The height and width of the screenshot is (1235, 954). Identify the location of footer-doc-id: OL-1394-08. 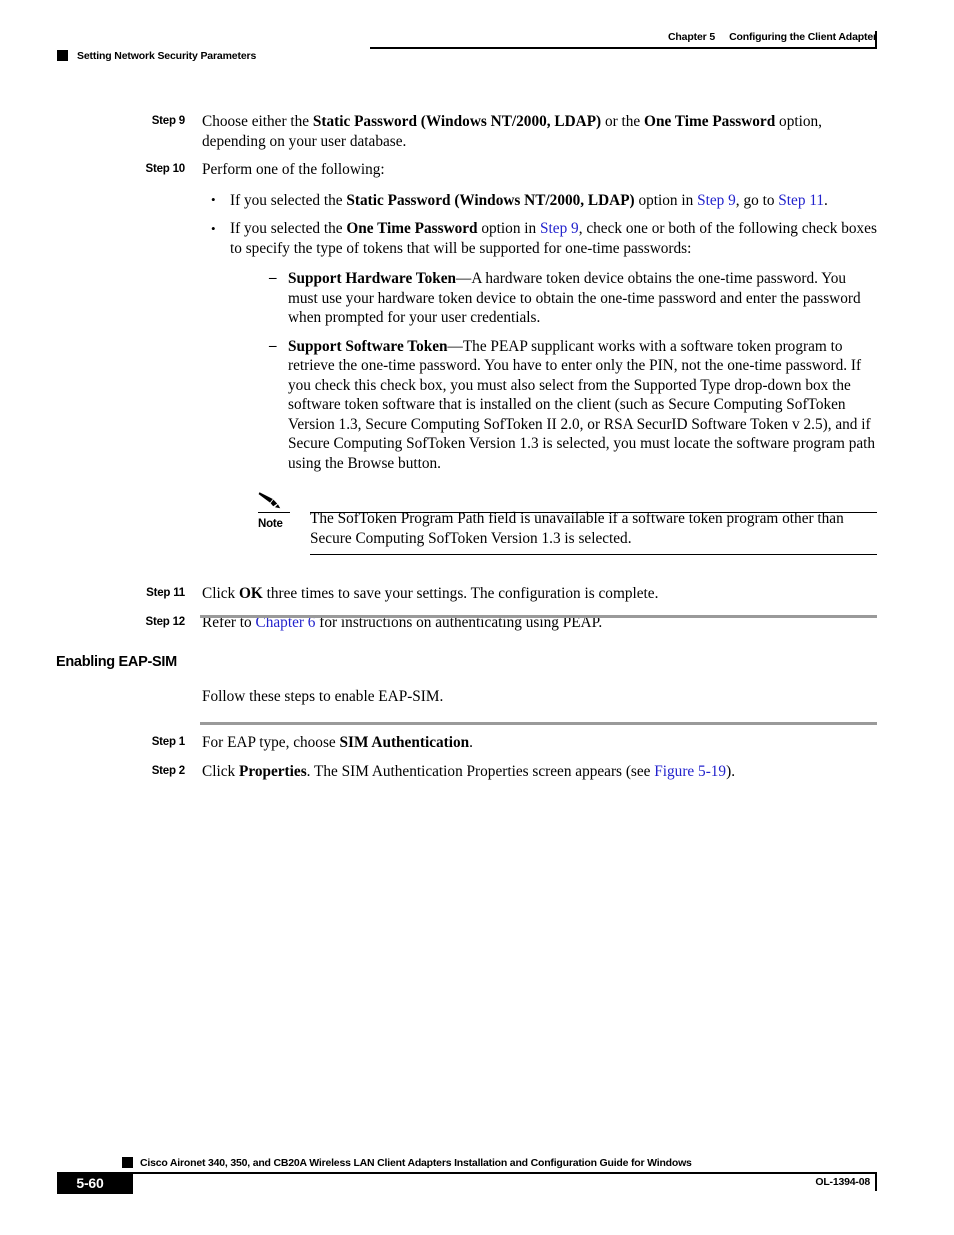
(842, 1182).